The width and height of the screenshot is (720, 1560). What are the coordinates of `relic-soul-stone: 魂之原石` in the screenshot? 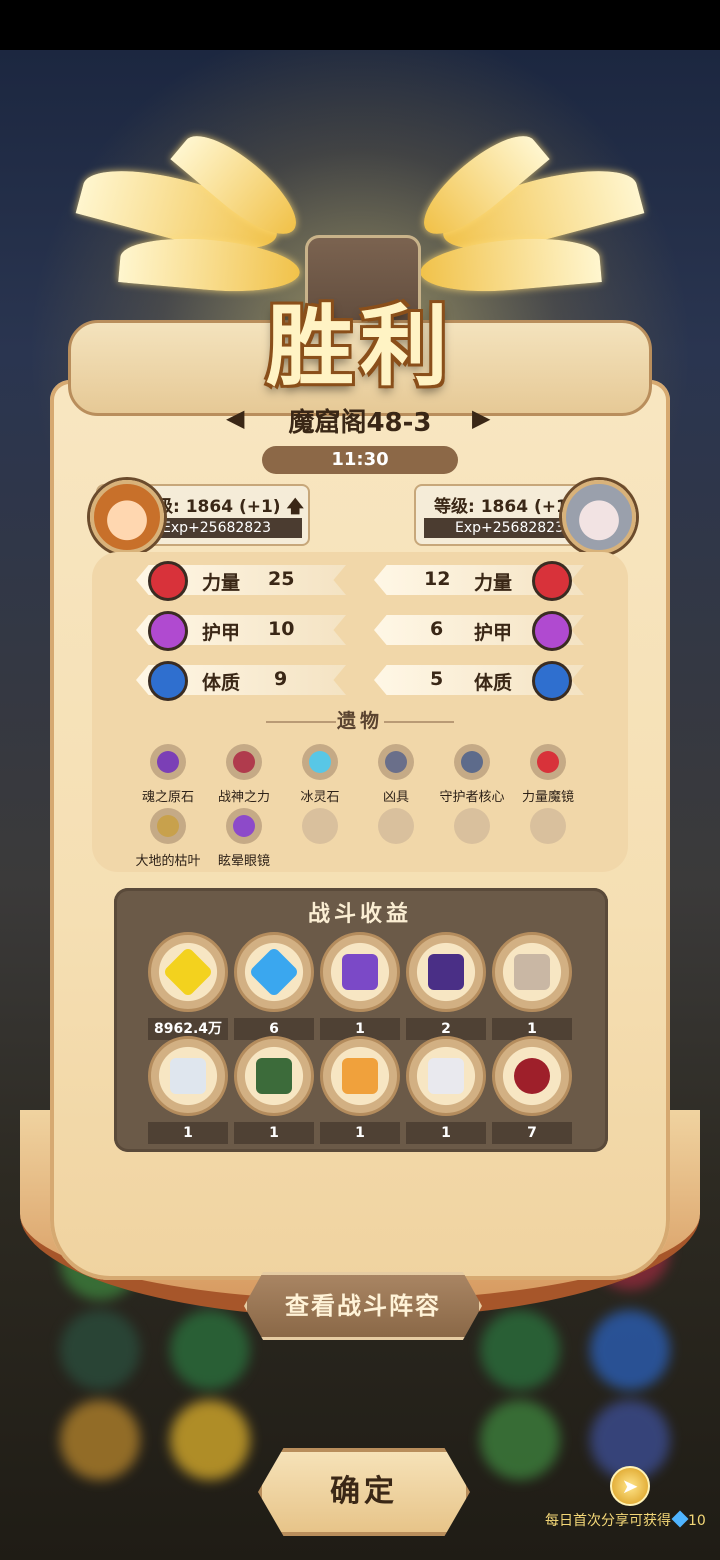 It's located at (168, 774).